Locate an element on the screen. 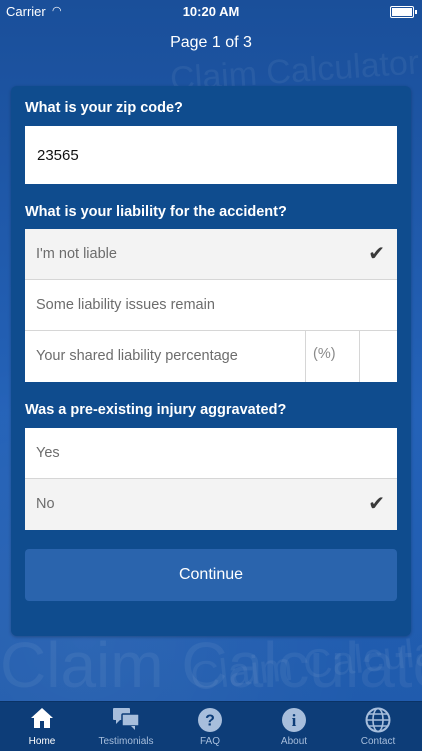  clock: 10:20 AM is located at coordinates (211, 11).